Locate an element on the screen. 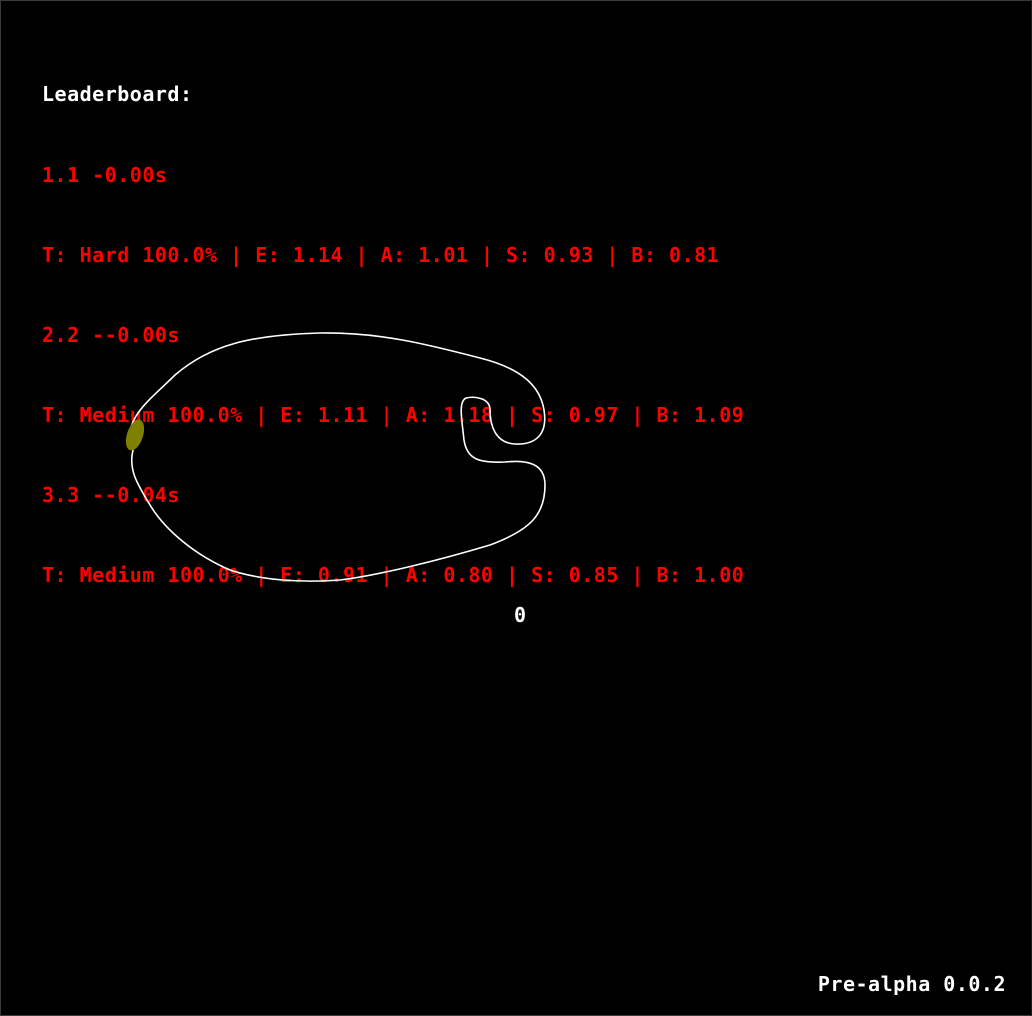 The width and height of the screenshot is (1032, 1016). track-outline is located at coordinates (337, 457).